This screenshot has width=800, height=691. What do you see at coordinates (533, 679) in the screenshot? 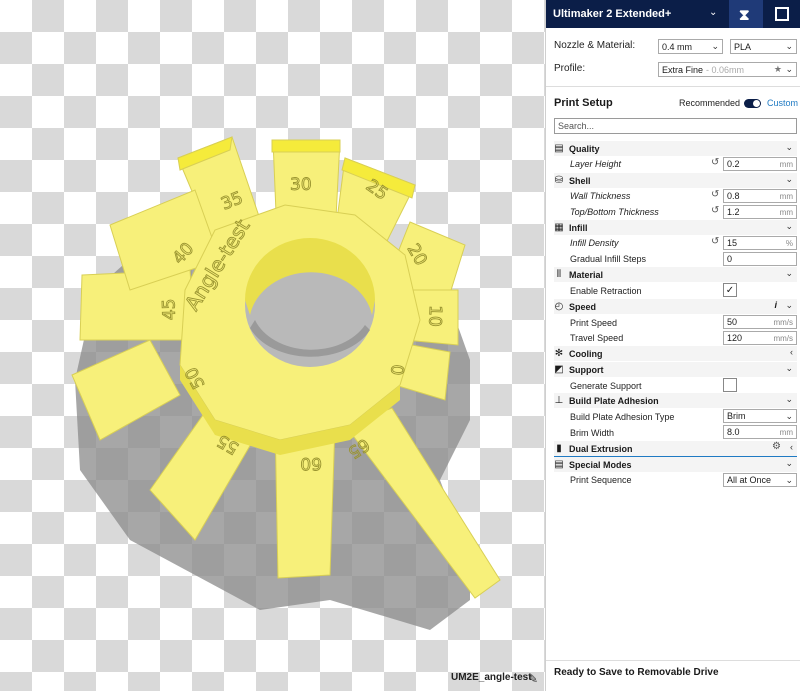
I see `pencil-icon: ✎` at bounding box center [533, 679].